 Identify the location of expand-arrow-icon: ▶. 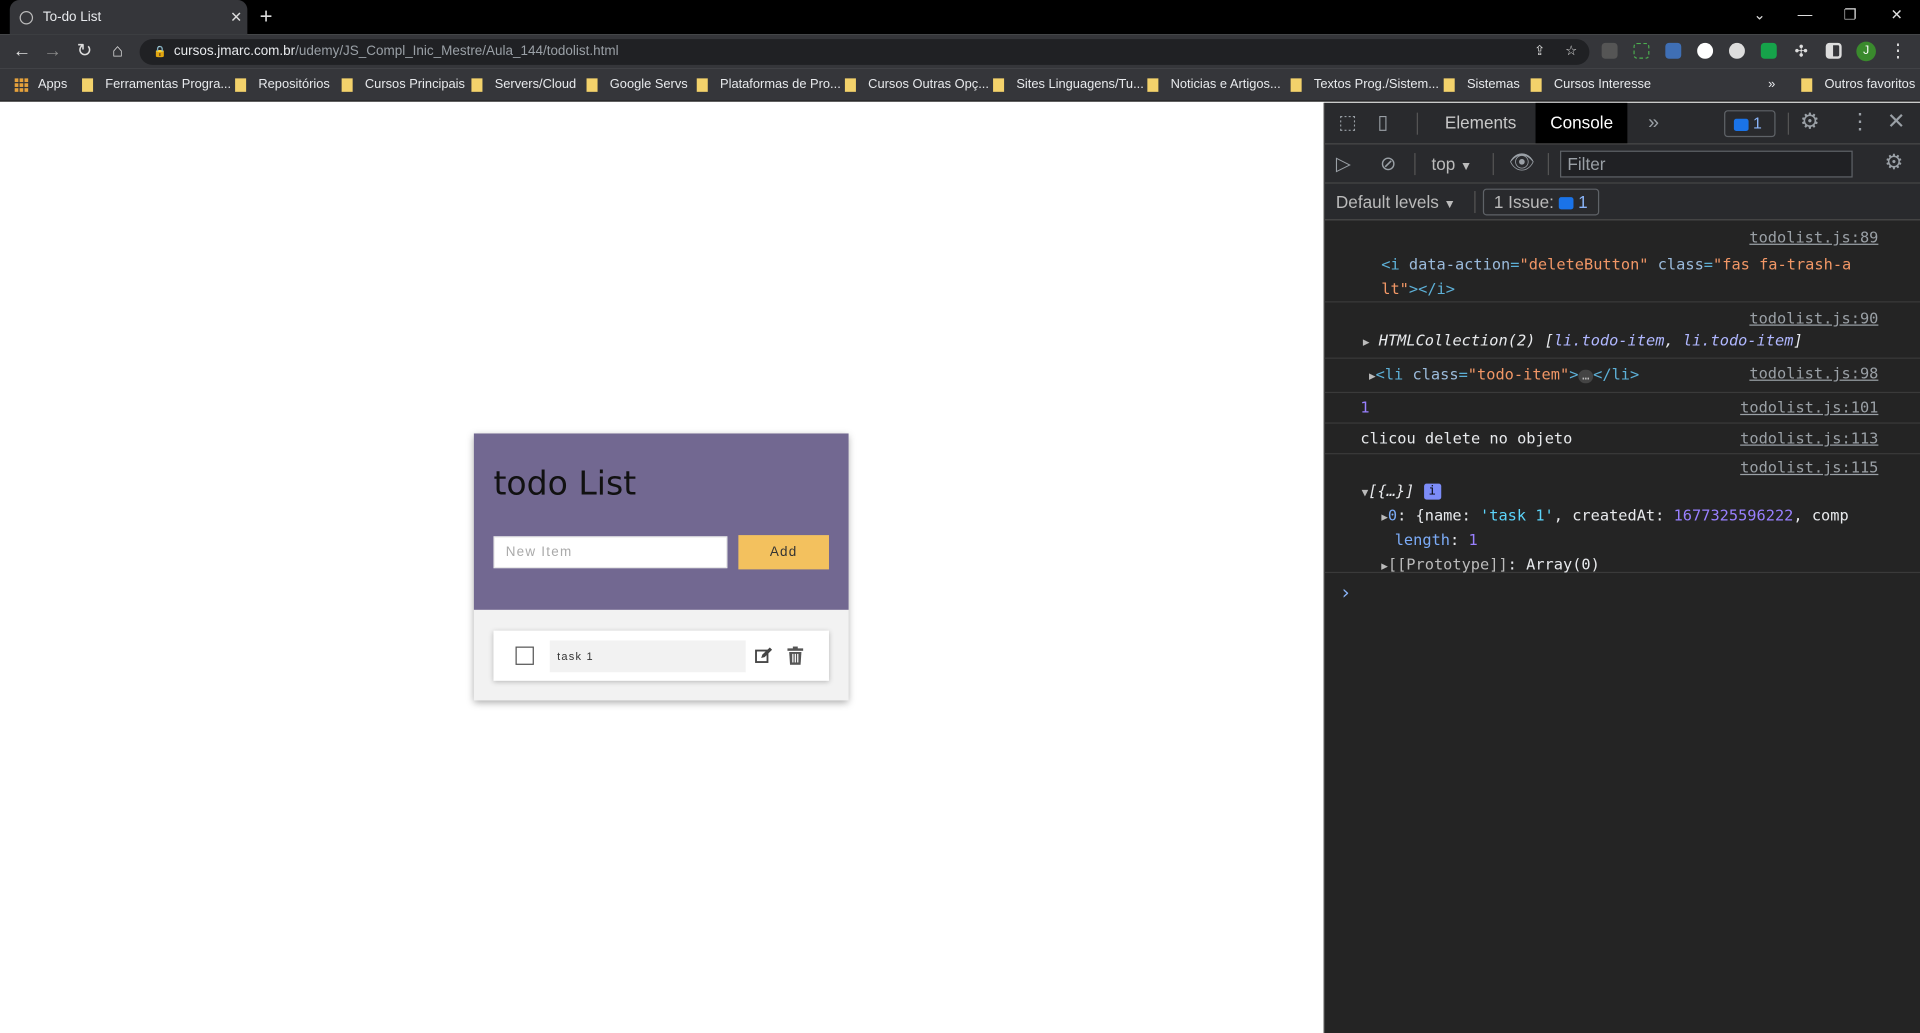
(1366, 343).